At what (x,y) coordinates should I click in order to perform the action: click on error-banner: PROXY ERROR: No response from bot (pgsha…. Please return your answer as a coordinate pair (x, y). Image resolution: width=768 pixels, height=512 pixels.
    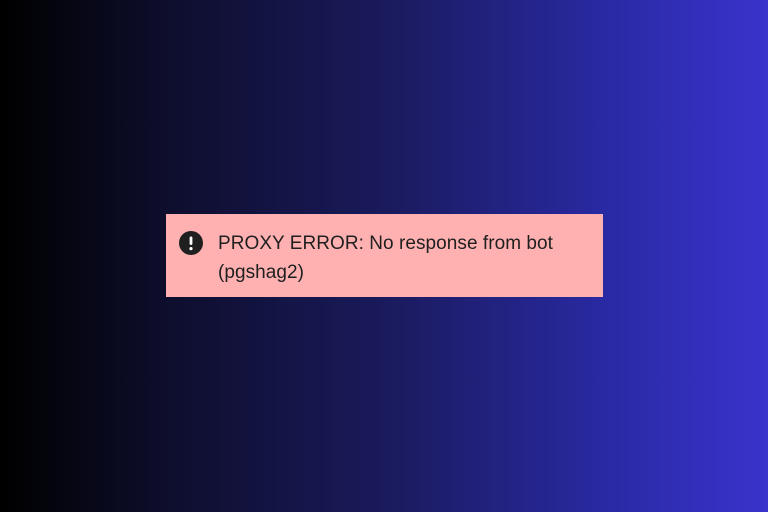
    Looking at the image, I should click on (384, 255).